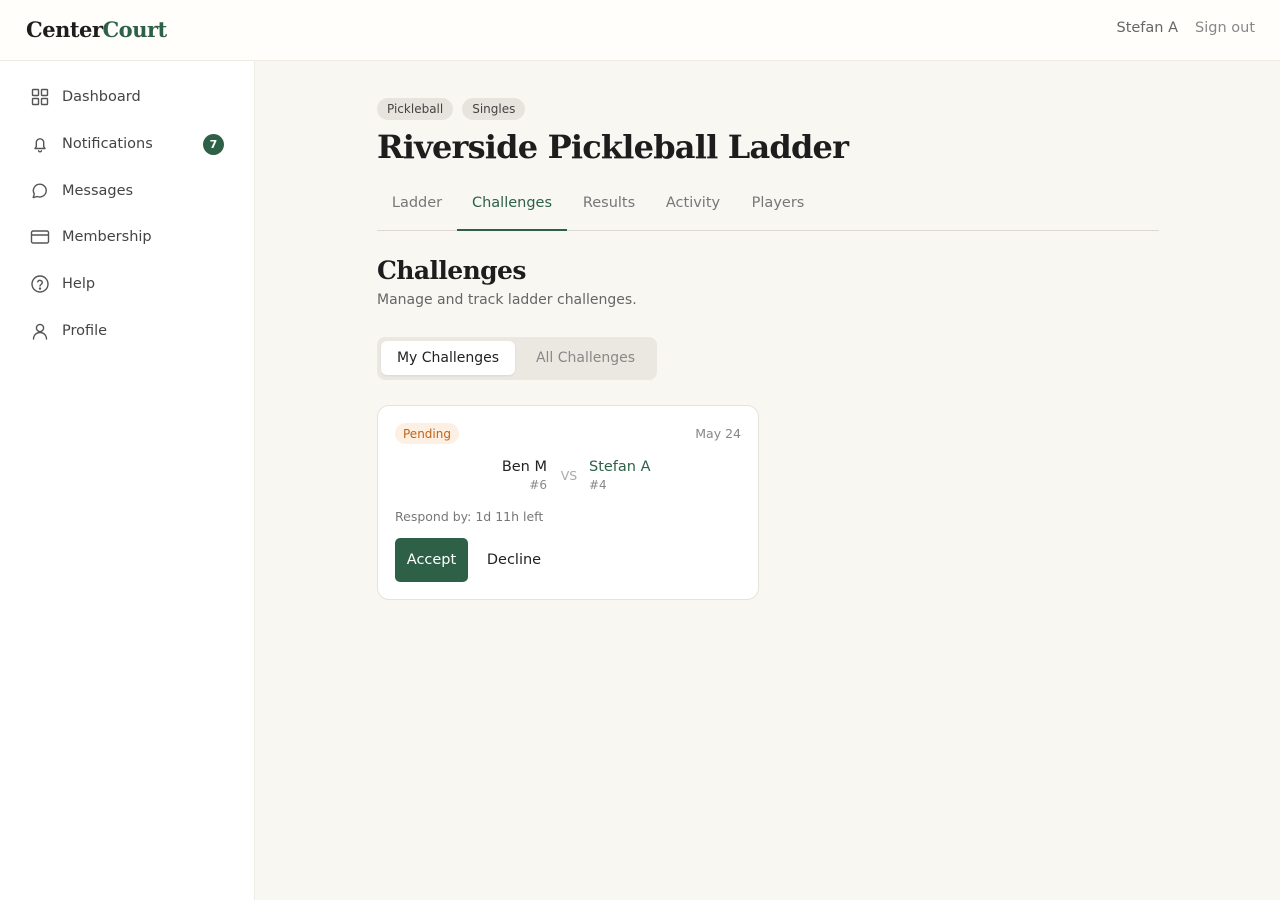 The height and width of the screenshot is (900, 1280). I want to click on header-user-name: Stefan A, so click(1147, 28).